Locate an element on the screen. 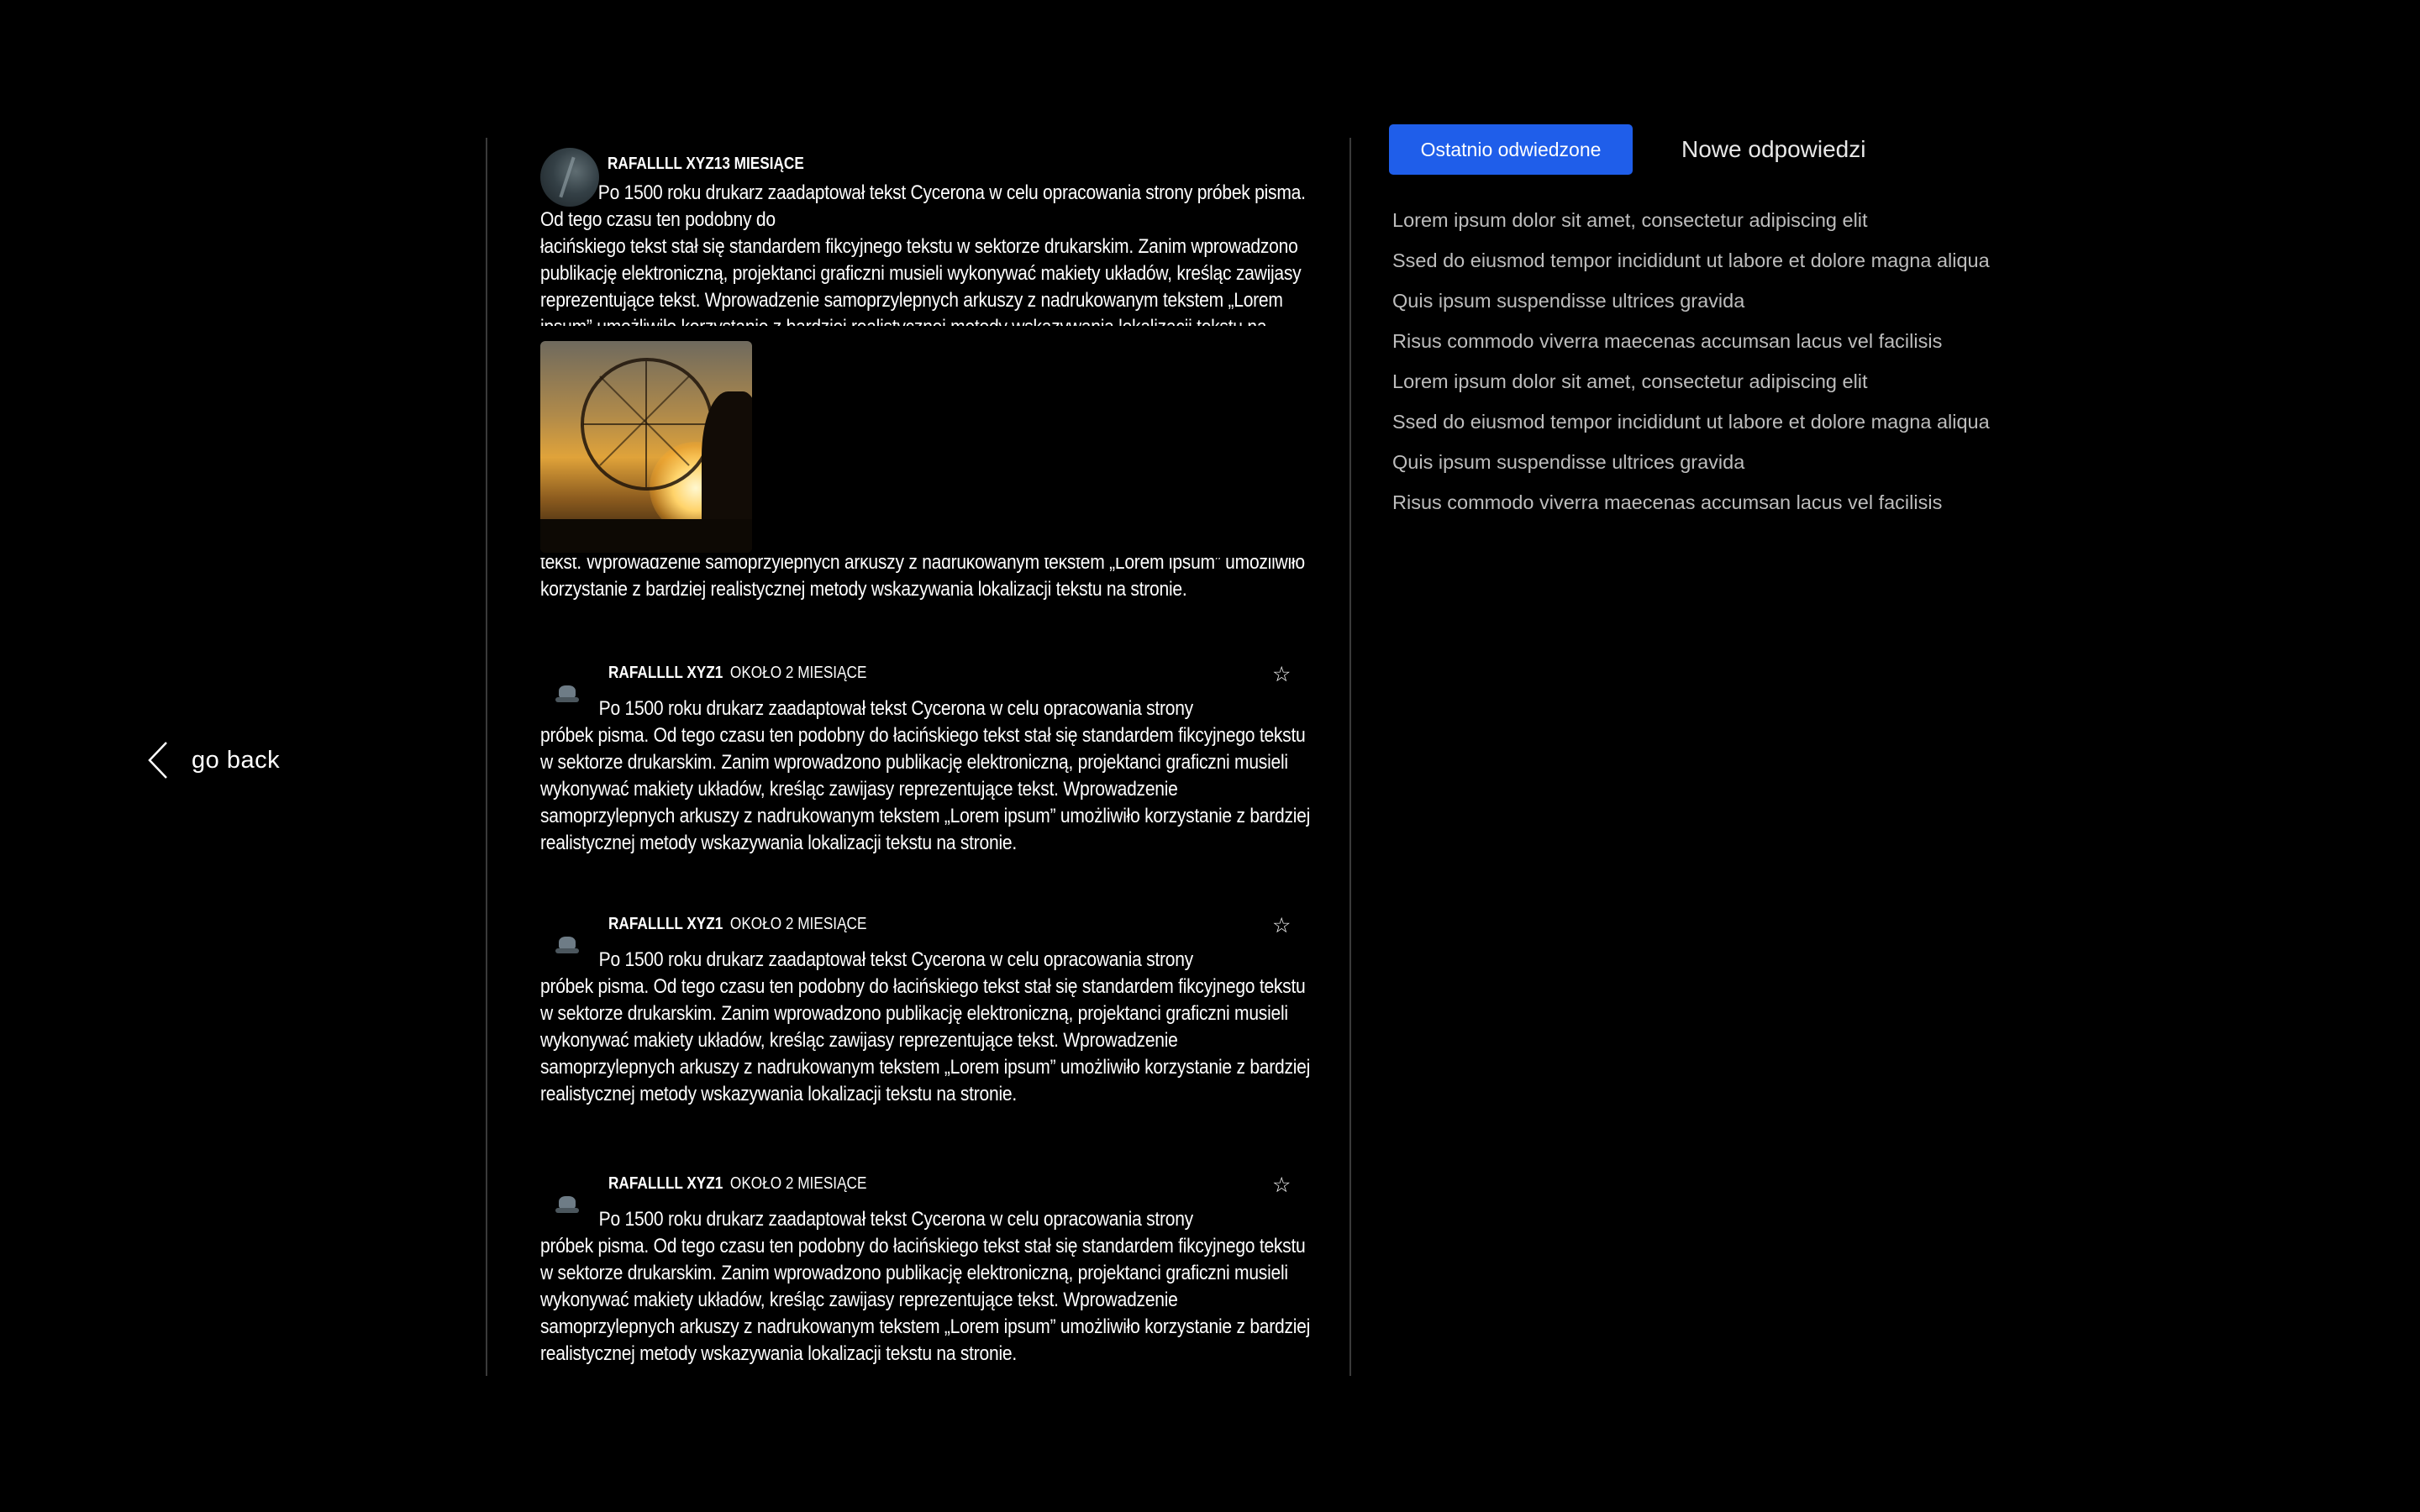 The width and height of the screenshot is (2420, 1512). tab-recently-visited: Ostatnio odwiedzone is located at coordinates (1511, 149).